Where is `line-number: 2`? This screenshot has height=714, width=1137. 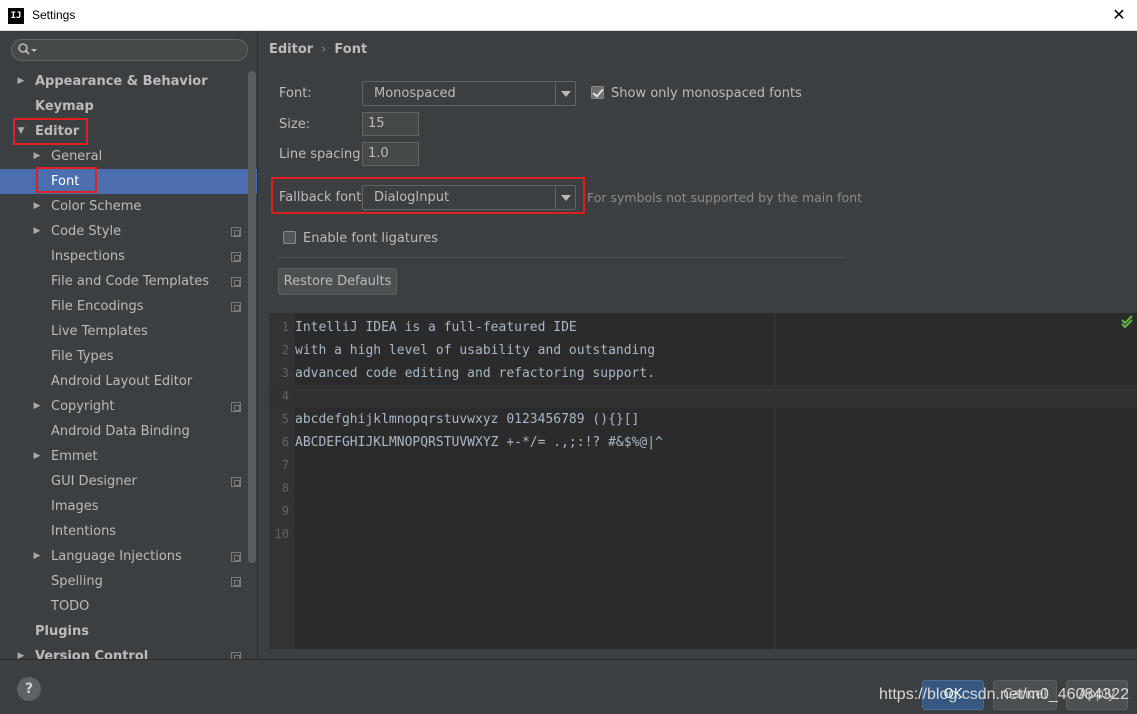 line-number: 2 is located at coordinates (285, 350).